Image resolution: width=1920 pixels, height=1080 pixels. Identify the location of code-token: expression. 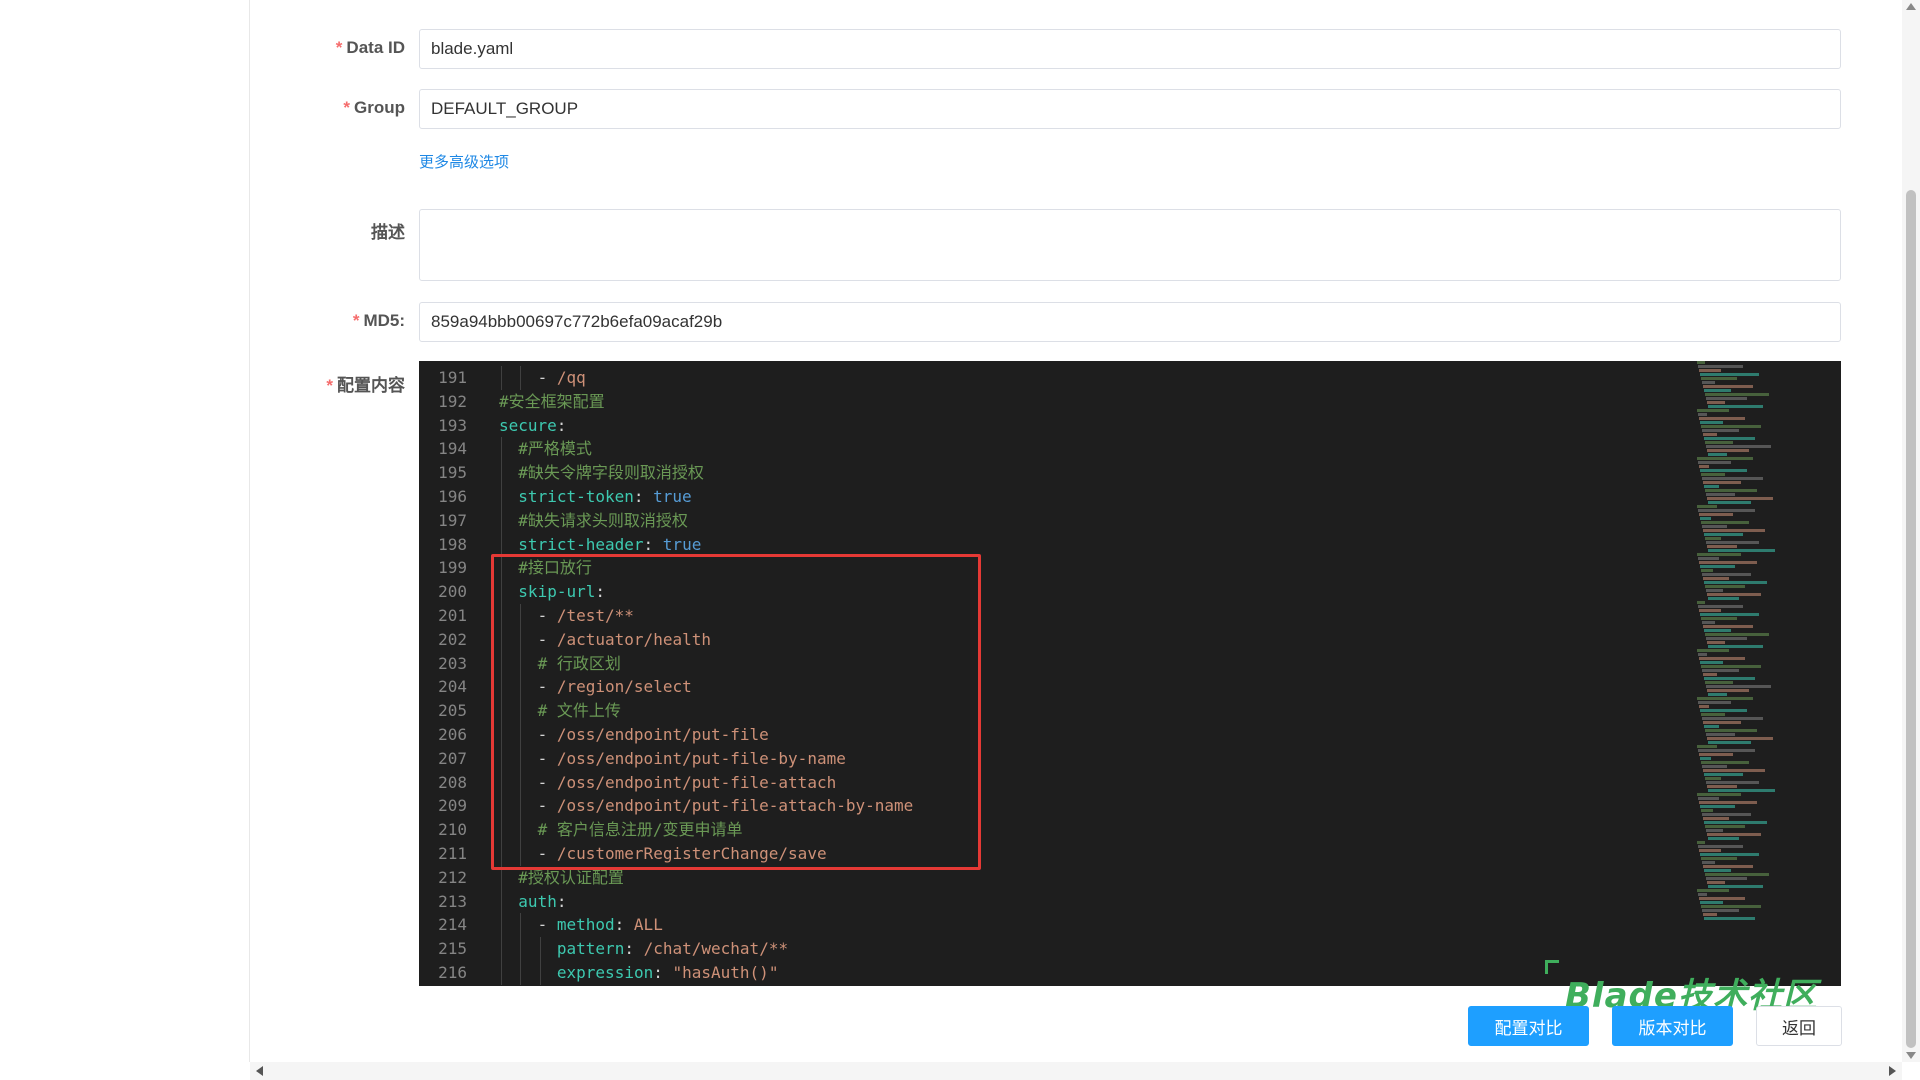
(605, 972).